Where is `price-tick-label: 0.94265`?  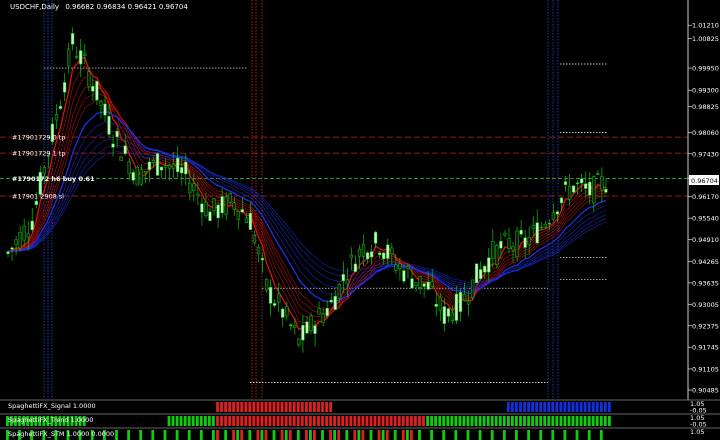
price-tick-label: 0.94265 is located at coordinates (705, 262).